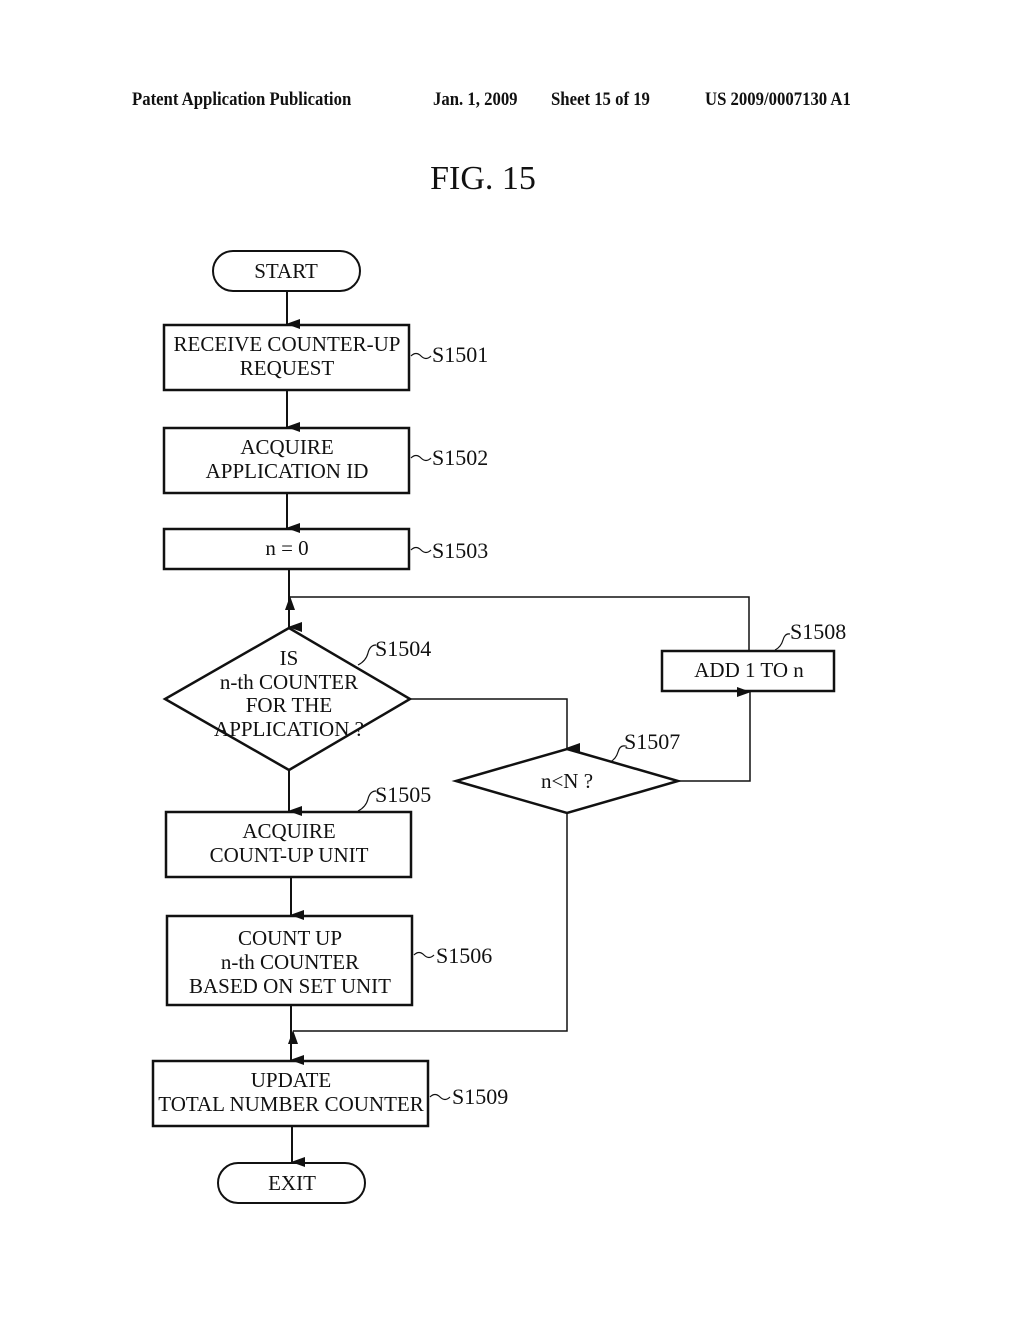  Describe the element at coordinates (287, 368) in the screenshot. I see `s1501-line-2: REQUEST` at that location.